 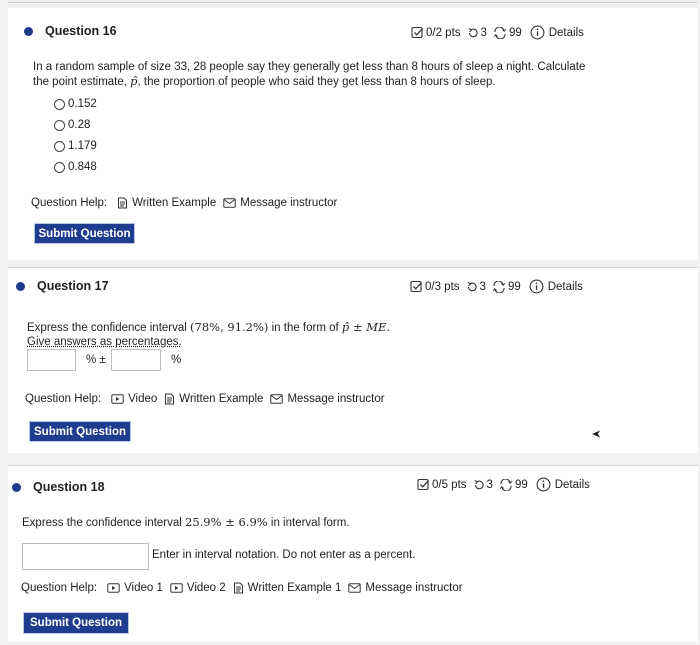 I want to click on interval-expression: (78%, 91.2%), so click(x=229, y=327).